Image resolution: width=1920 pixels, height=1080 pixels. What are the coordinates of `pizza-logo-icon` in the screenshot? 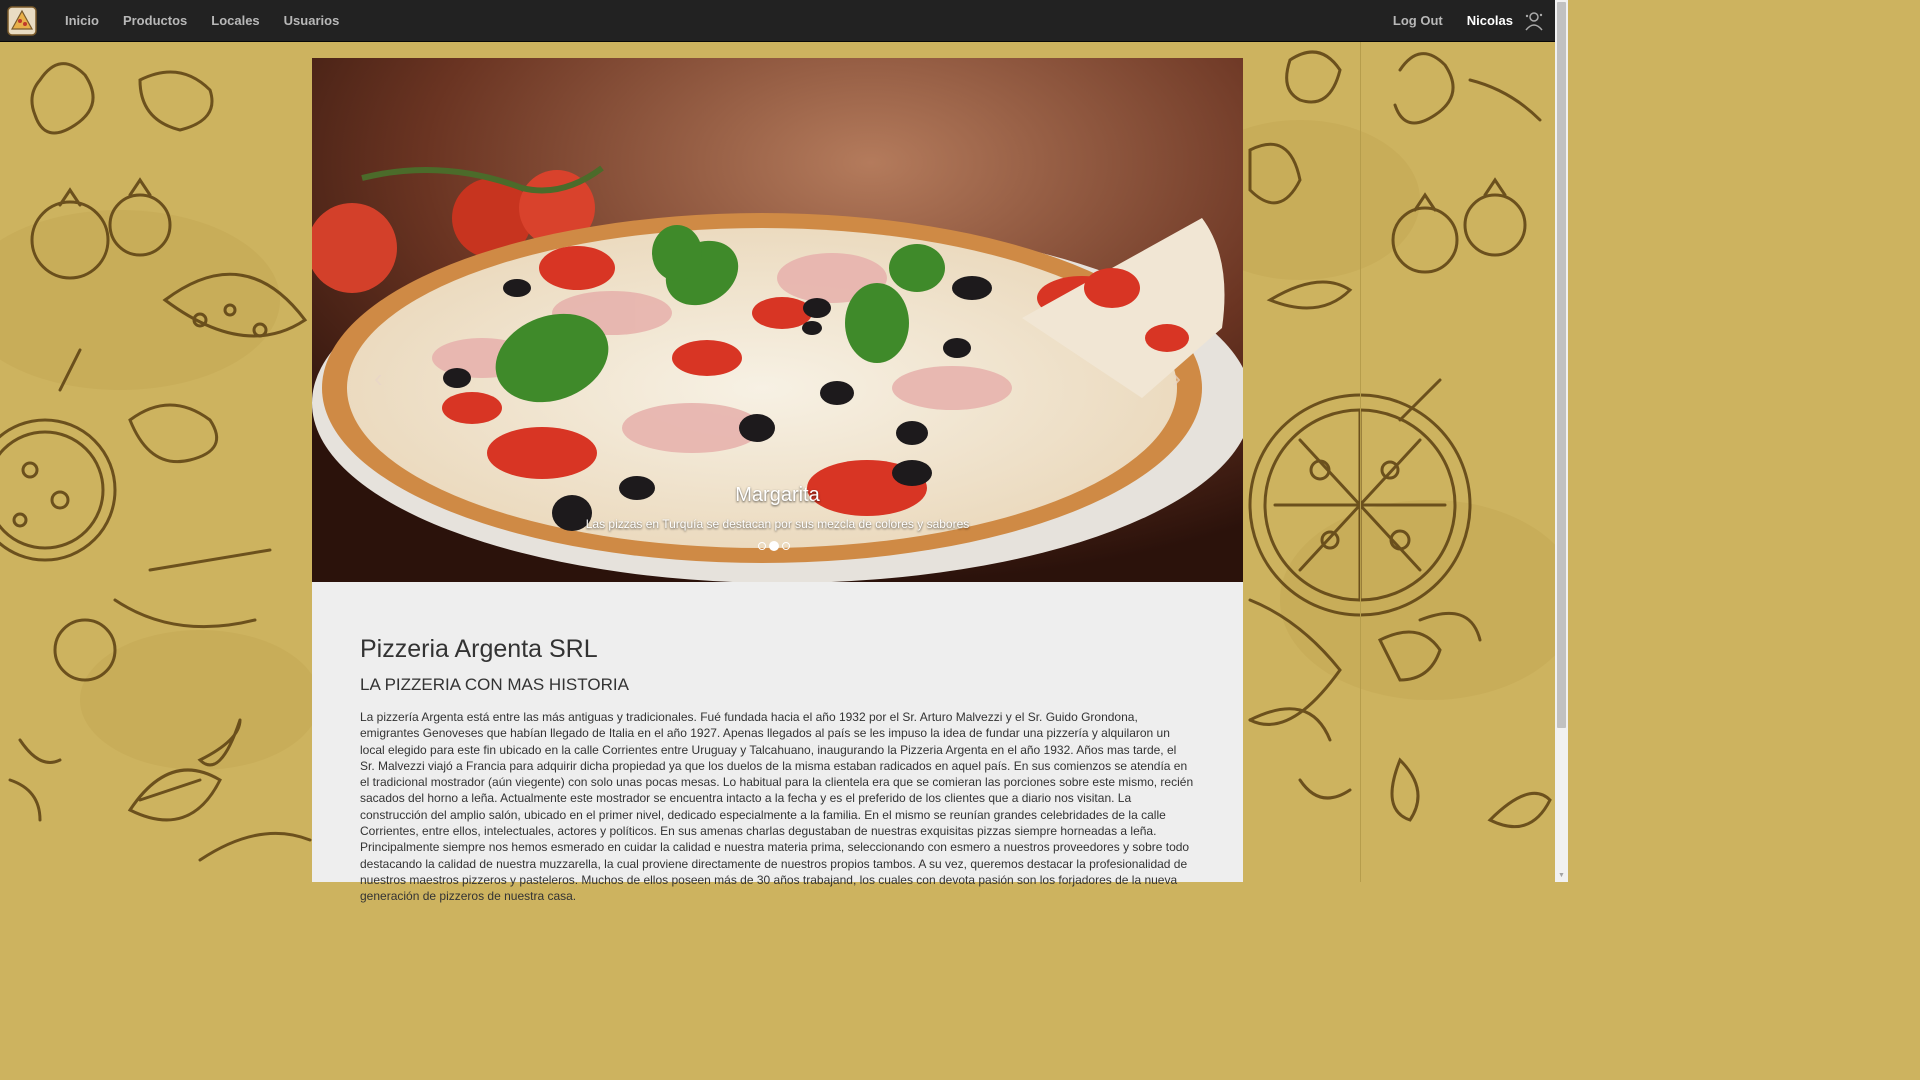 It's located at (22, 21).